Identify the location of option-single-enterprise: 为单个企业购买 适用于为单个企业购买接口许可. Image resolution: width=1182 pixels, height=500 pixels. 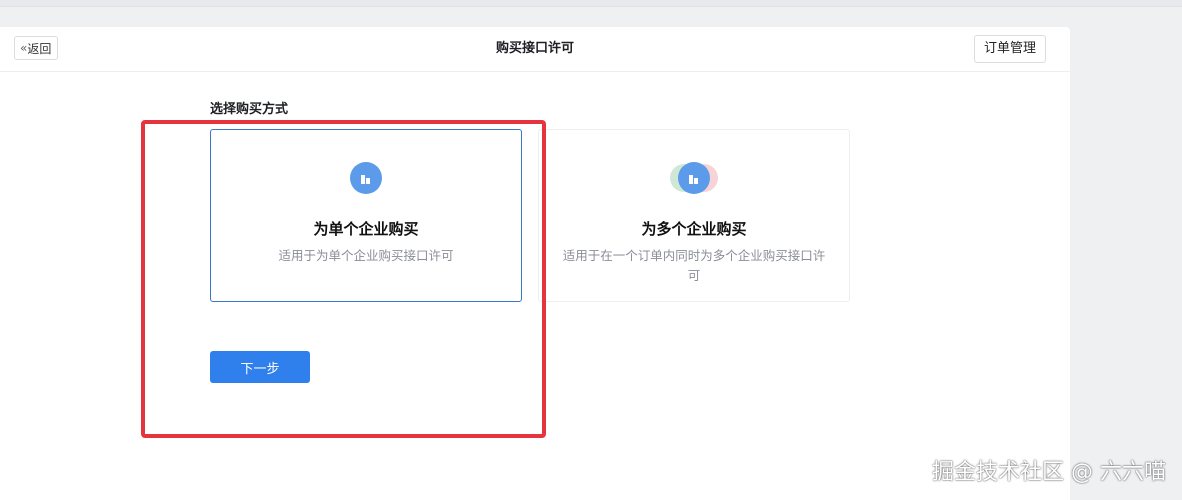
(366, 215).